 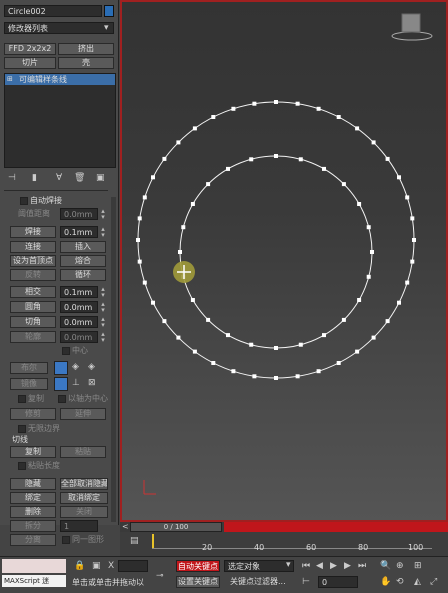 What do you see at coordinates (79, 178) in the screenshot?
I see `remove-modifier-icon: 🗑` at bounding box center [79, 178].